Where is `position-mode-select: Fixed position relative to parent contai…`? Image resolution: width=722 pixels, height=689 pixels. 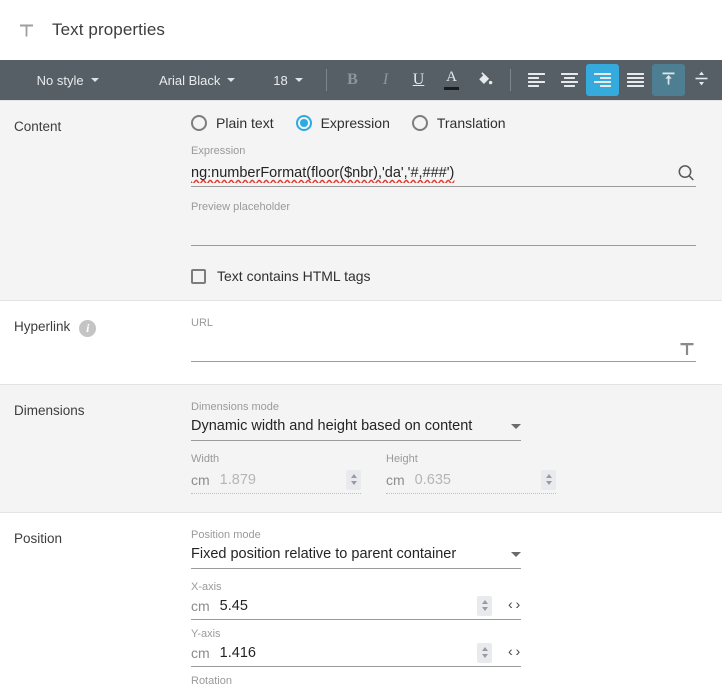 position-mode-select: Fixed position relative to parent contai… is located at coordinates (356, 556).